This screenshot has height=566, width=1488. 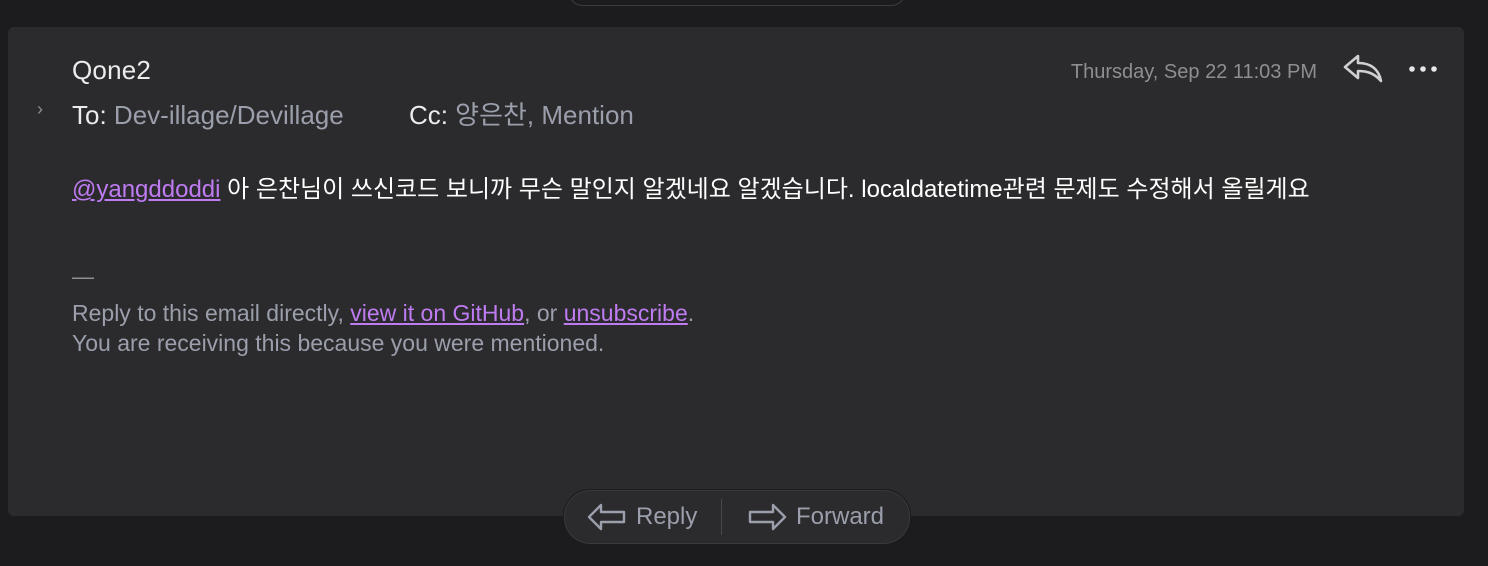 I want to click on reply-forward-toolbar: Reply Forward, so click(x=737, y=517).